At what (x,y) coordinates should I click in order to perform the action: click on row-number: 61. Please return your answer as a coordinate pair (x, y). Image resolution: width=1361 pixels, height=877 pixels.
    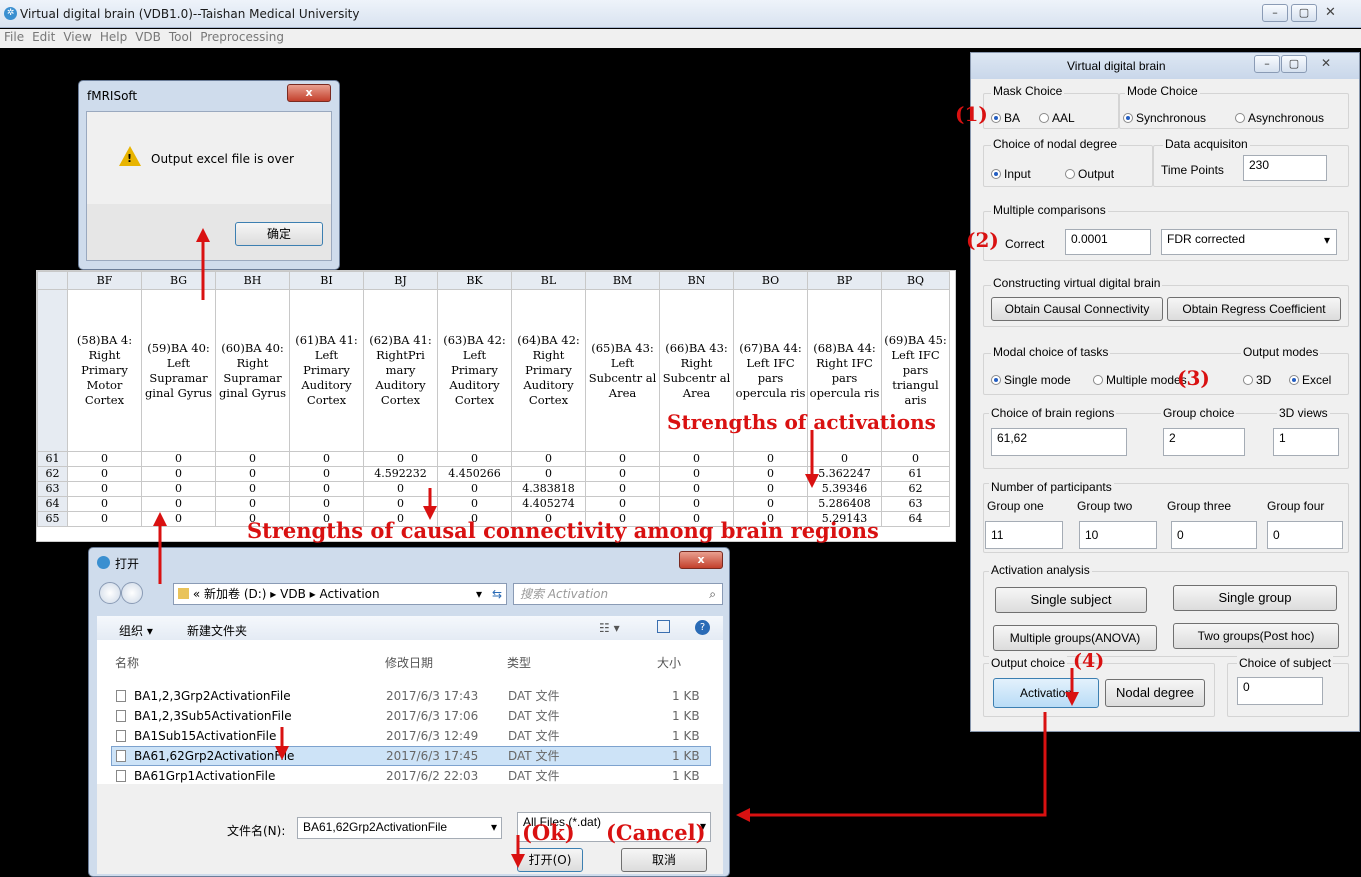
    Looking at the image, I should click on (52, 459).